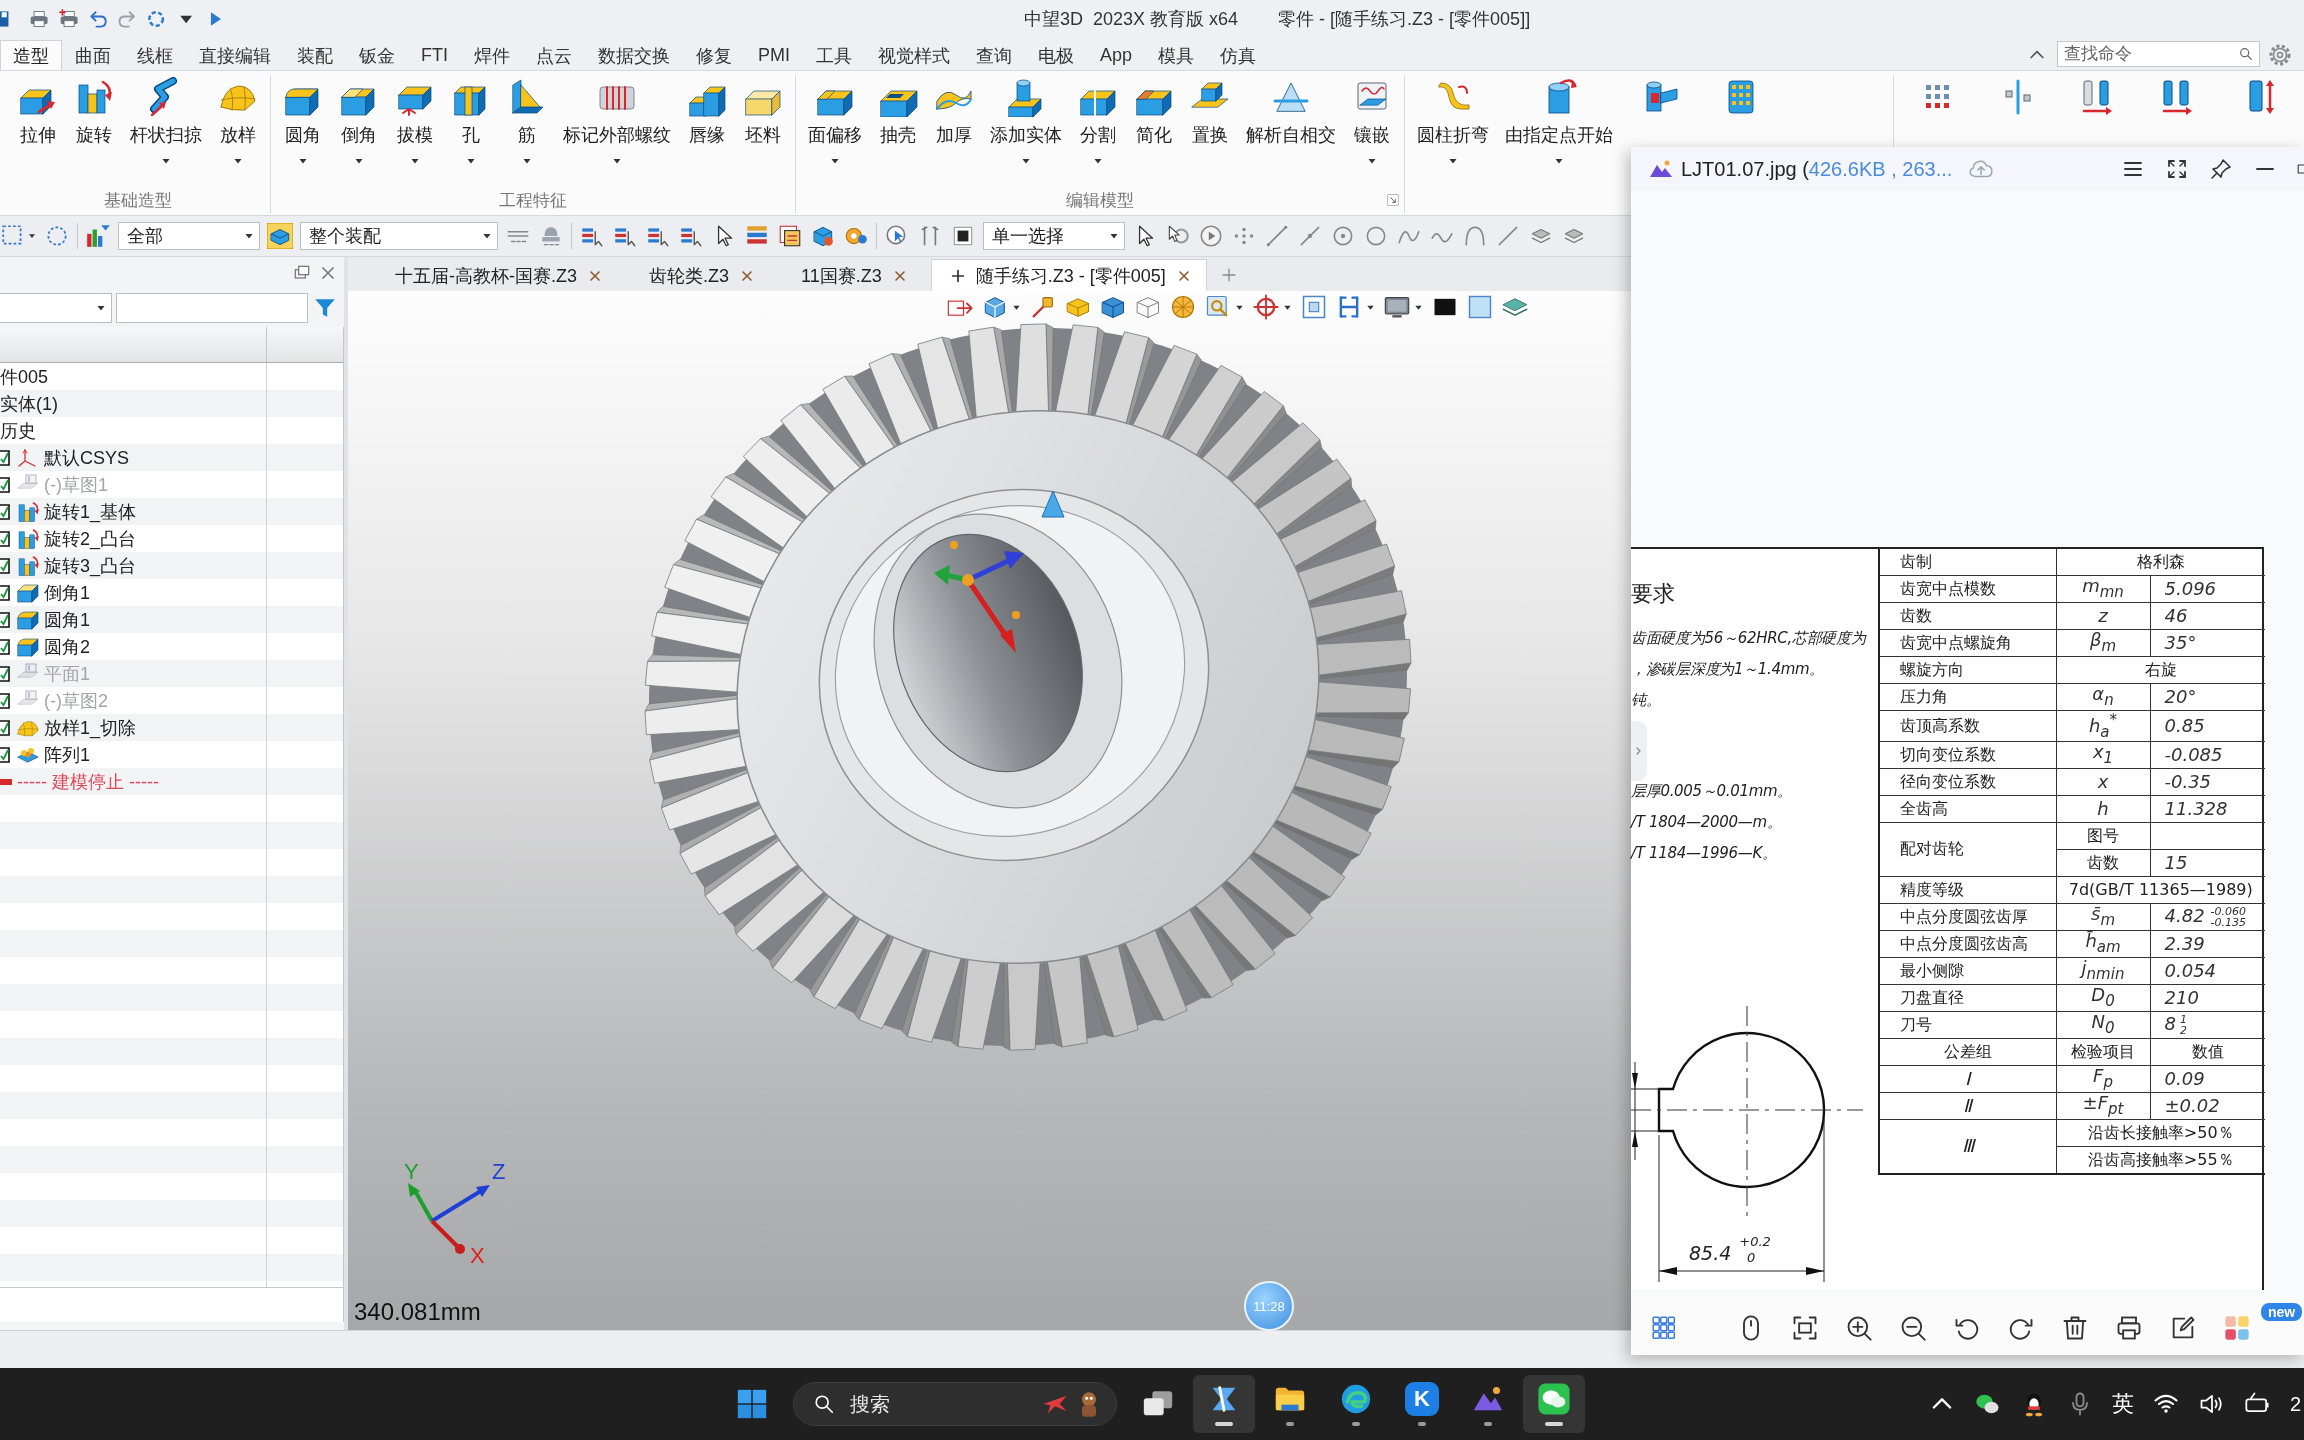 This screenshot has height=1440, width=2304. I want to click on ribbon-command-button: 加厚, so click(954, 111).